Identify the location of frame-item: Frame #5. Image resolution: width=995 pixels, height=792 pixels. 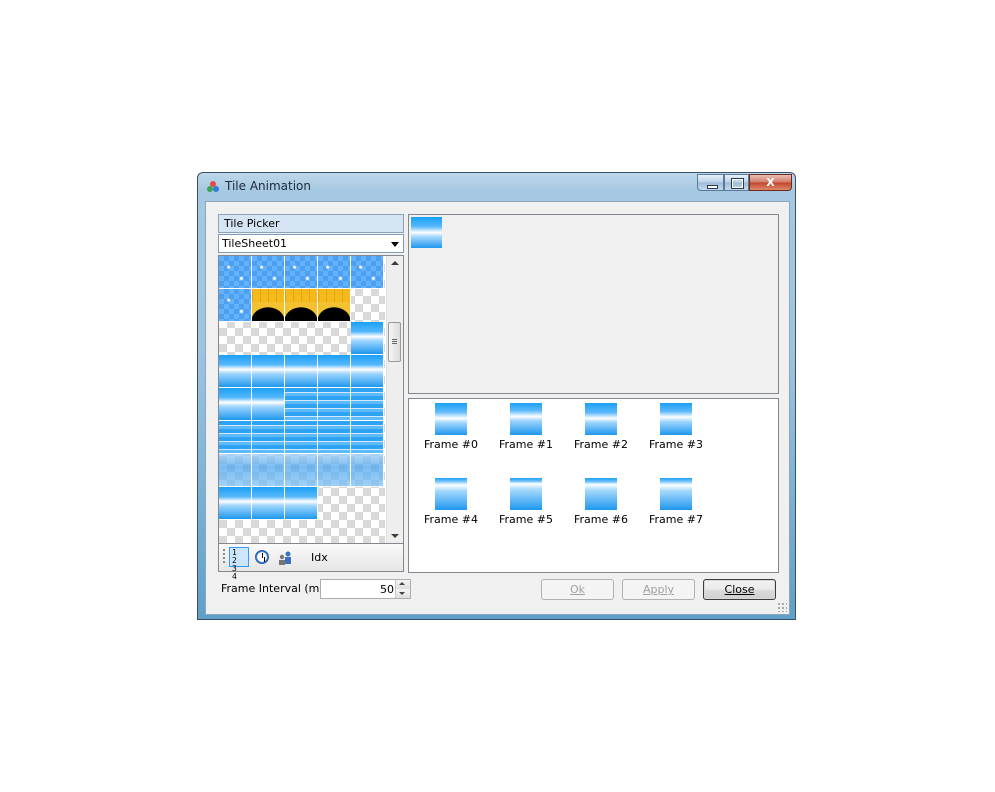
(526, 501).